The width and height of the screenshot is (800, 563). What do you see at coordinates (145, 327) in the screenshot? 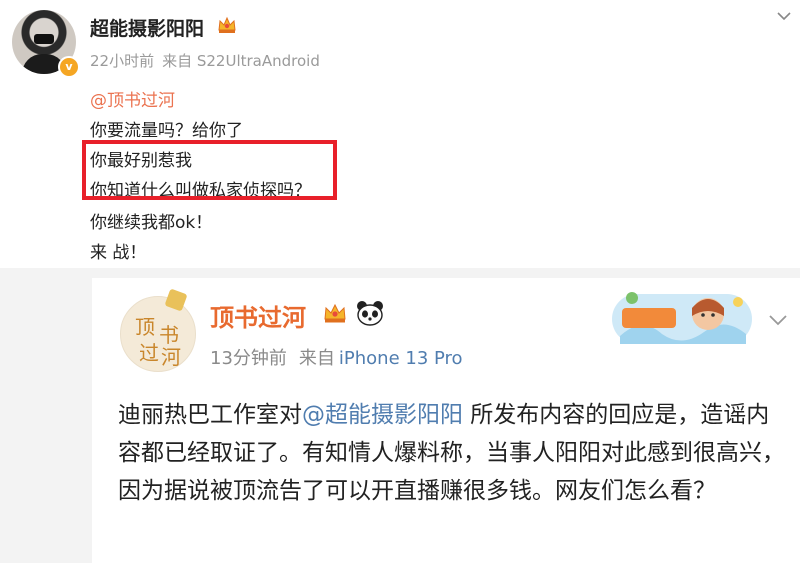
I see `avatar-char: 顶` at bounding box center [145, 327].